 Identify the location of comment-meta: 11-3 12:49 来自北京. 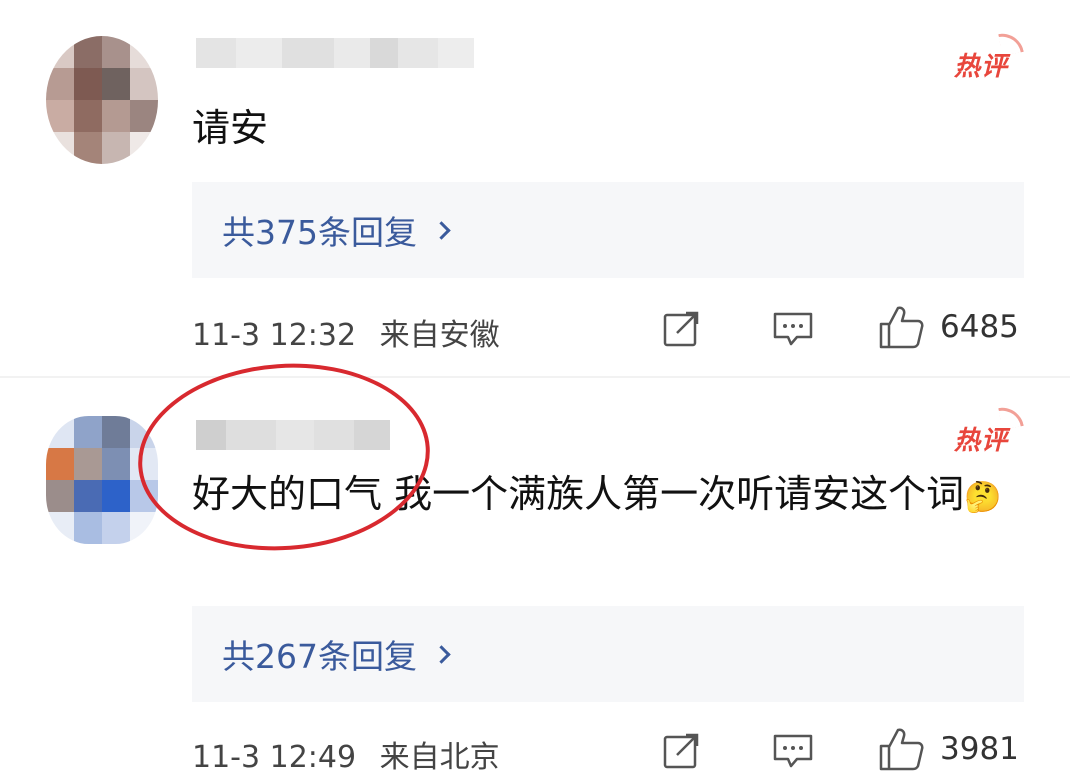
(346, 754).